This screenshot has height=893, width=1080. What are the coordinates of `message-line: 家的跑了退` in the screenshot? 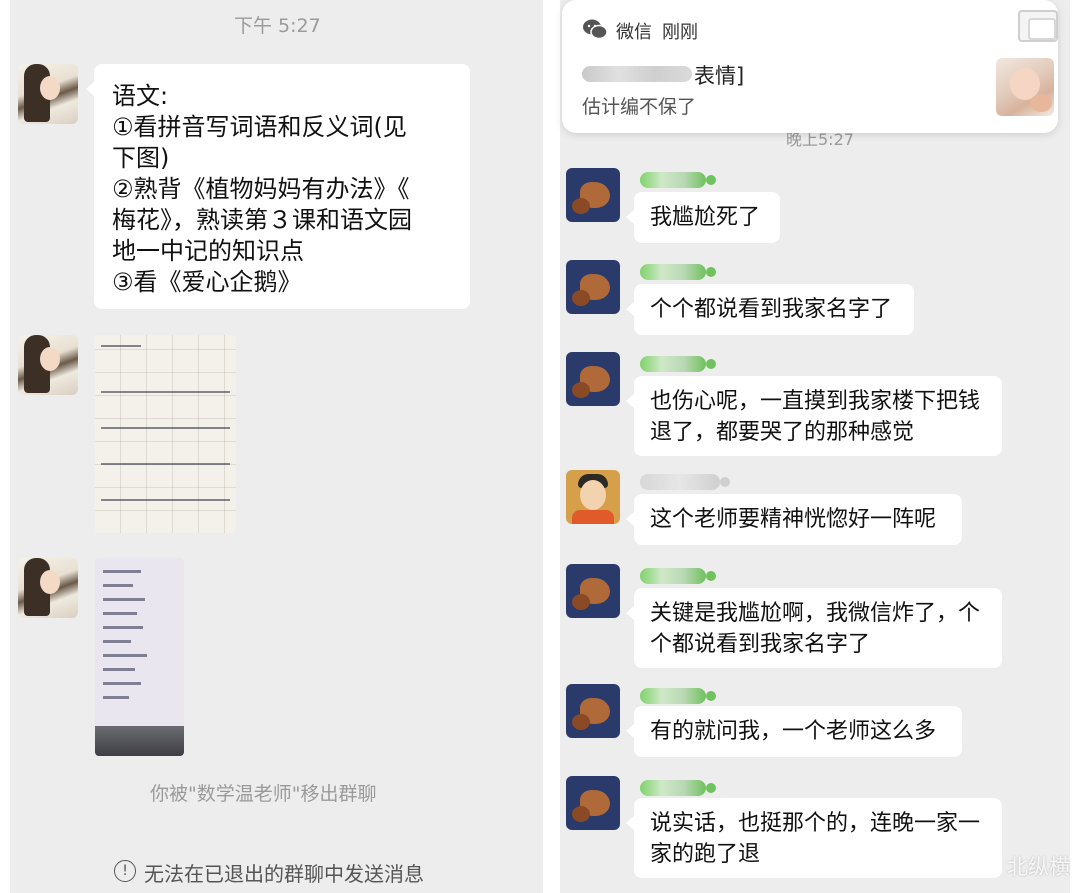 It's located at (705, 854).